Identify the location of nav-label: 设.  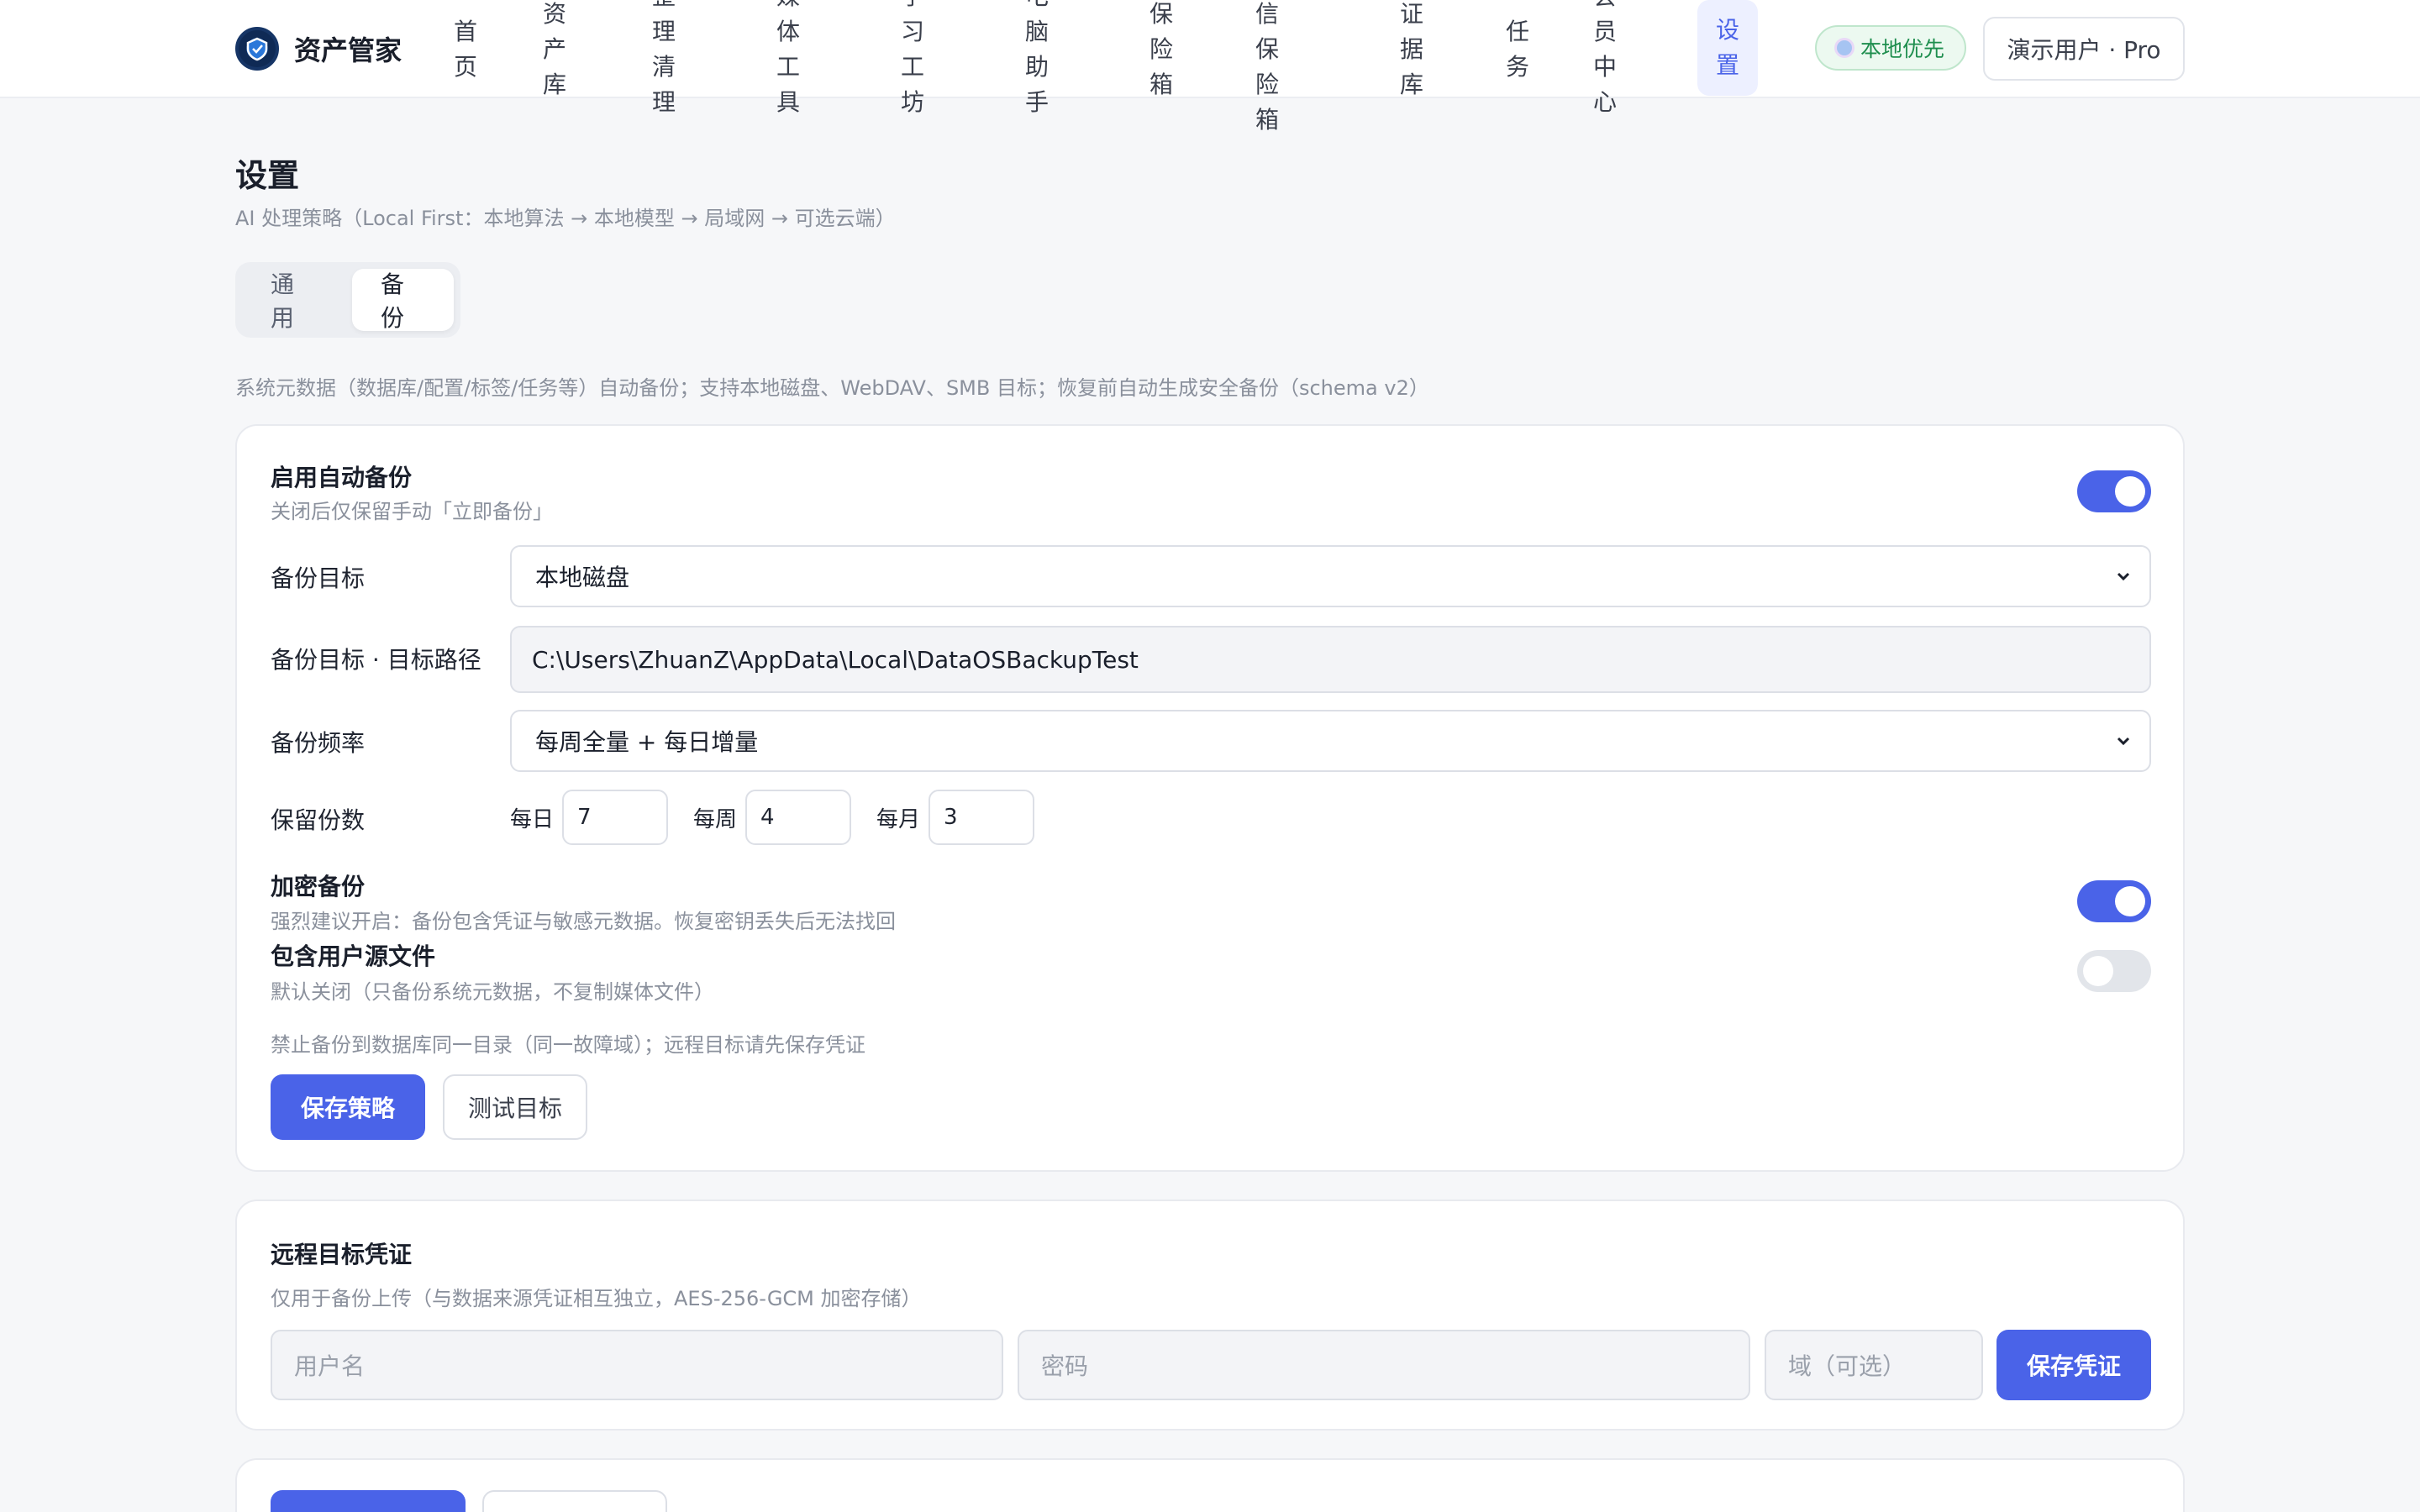
(1728, 30).